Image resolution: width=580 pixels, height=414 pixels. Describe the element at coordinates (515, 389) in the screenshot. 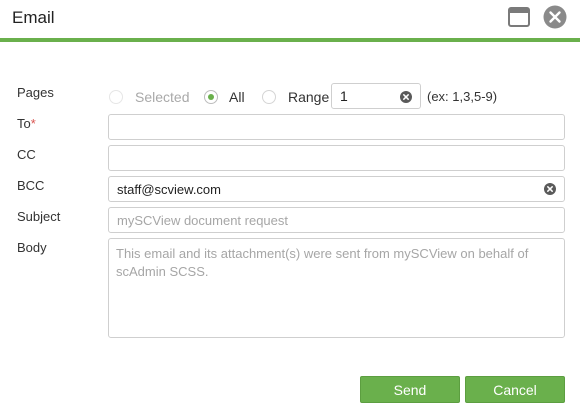

I see `cancel-button: Cancel` at that location.